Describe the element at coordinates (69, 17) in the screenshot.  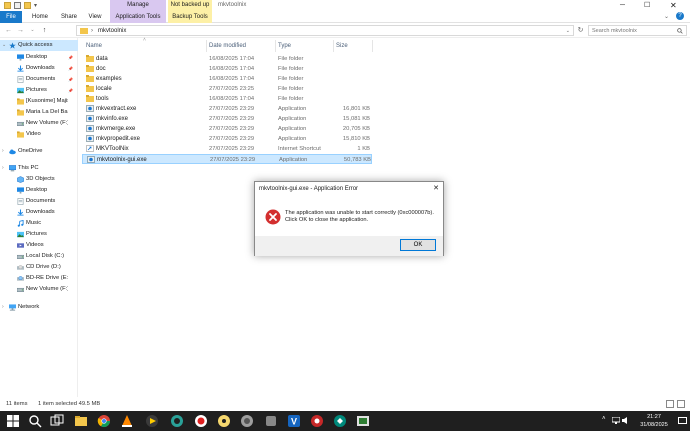
I see `tab-share: Share` at that location.